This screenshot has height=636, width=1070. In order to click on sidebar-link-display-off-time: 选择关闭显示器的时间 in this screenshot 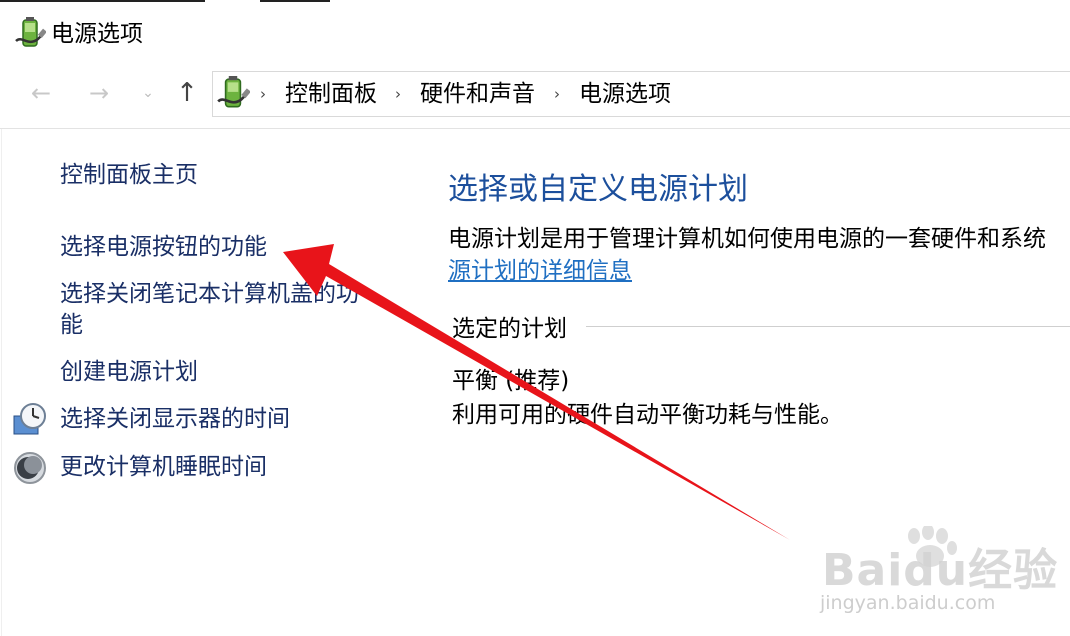, I will do `click(175, 419)`.